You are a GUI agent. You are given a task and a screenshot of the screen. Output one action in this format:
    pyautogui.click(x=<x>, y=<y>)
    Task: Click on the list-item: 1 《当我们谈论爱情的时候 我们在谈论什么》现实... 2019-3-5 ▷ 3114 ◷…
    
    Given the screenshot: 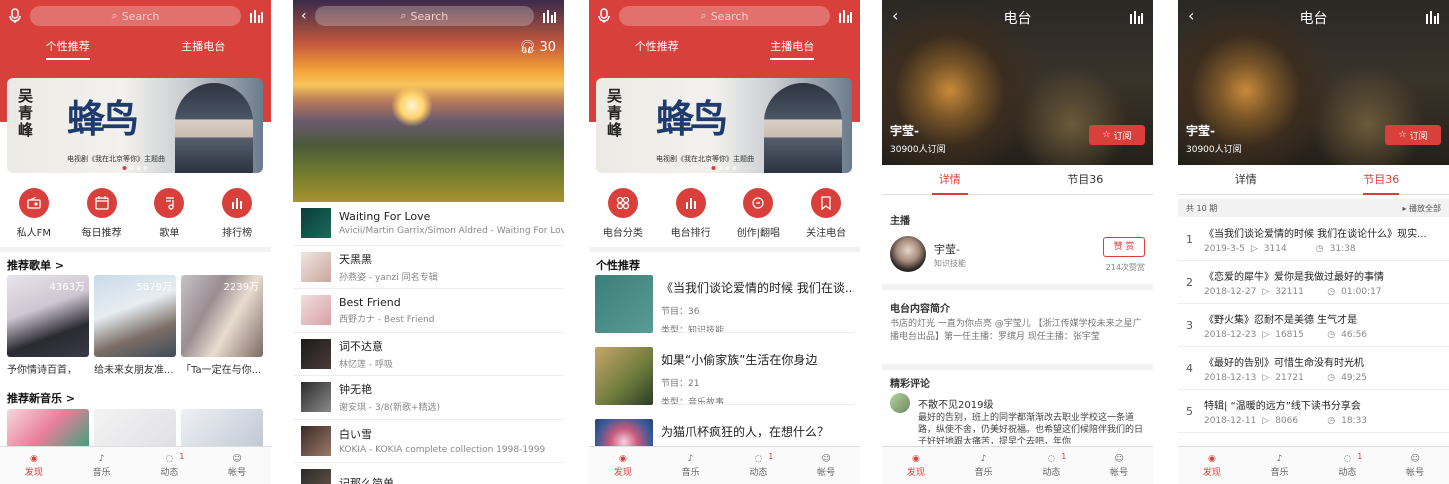 What is the action you would take?
    pyautogui.click(x=1313, y=239)
    